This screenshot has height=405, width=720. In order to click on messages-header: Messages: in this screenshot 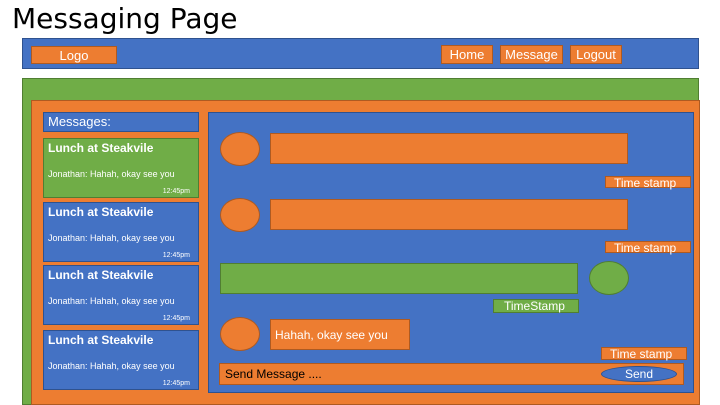, I will do `click(121, 122)`.